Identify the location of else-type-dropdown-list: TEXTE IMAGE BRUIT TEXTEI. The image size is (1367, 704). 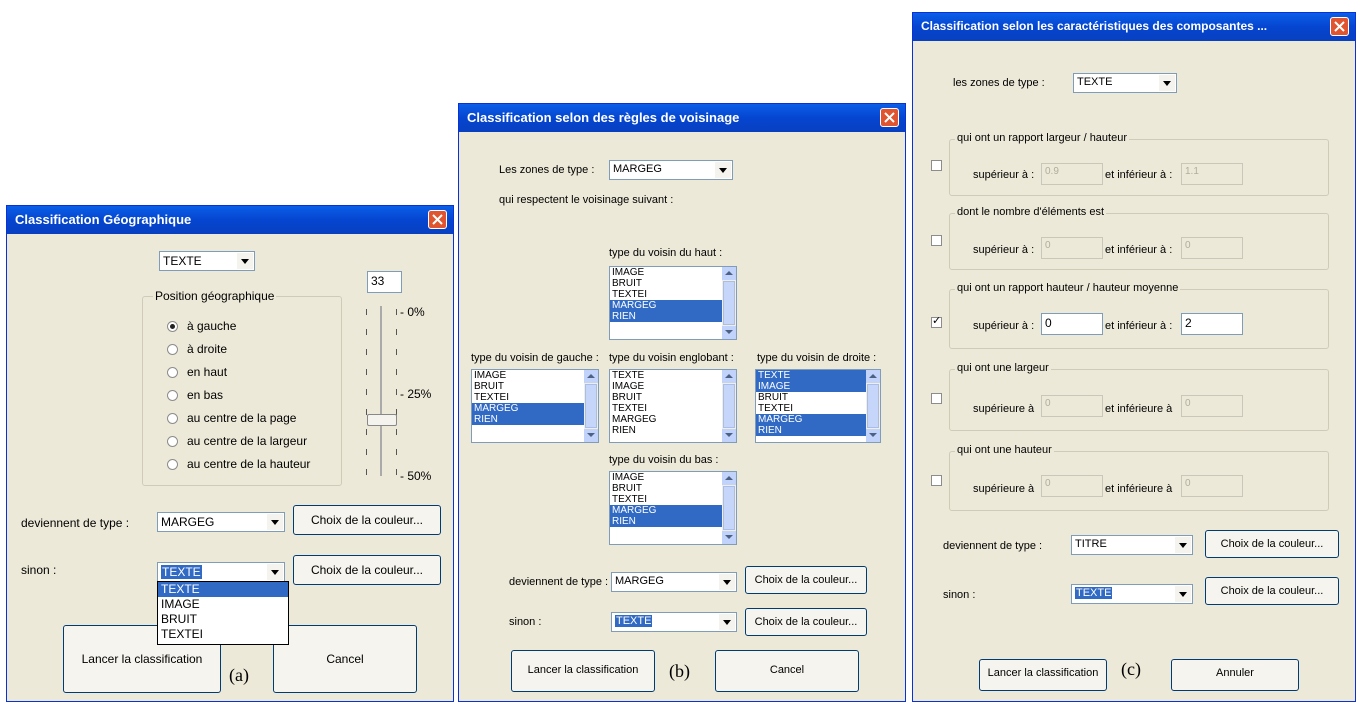
(223, 613).